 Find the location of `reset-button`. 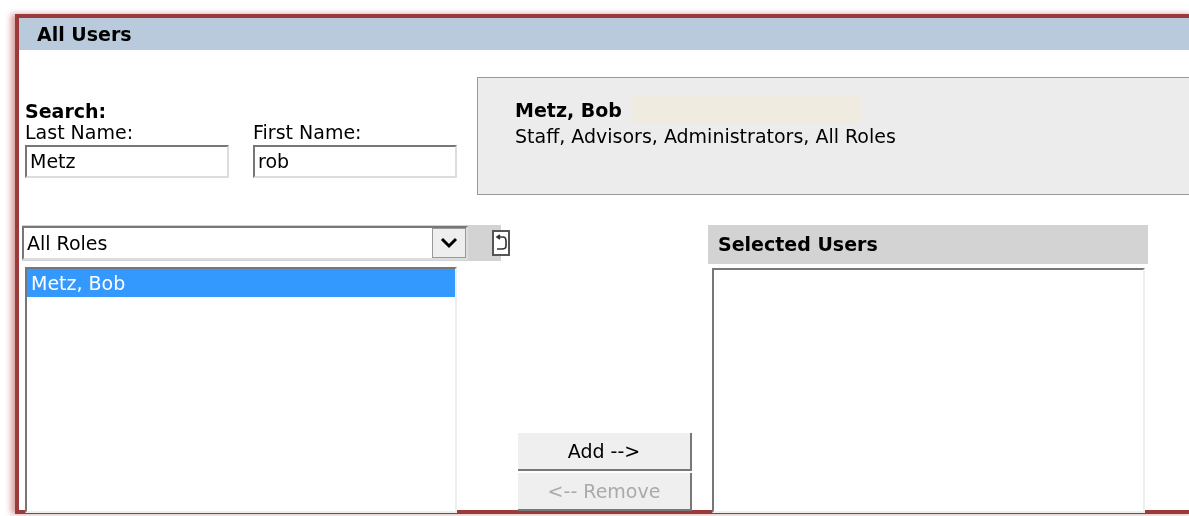

reset-button is located at coordinates (501, 243).